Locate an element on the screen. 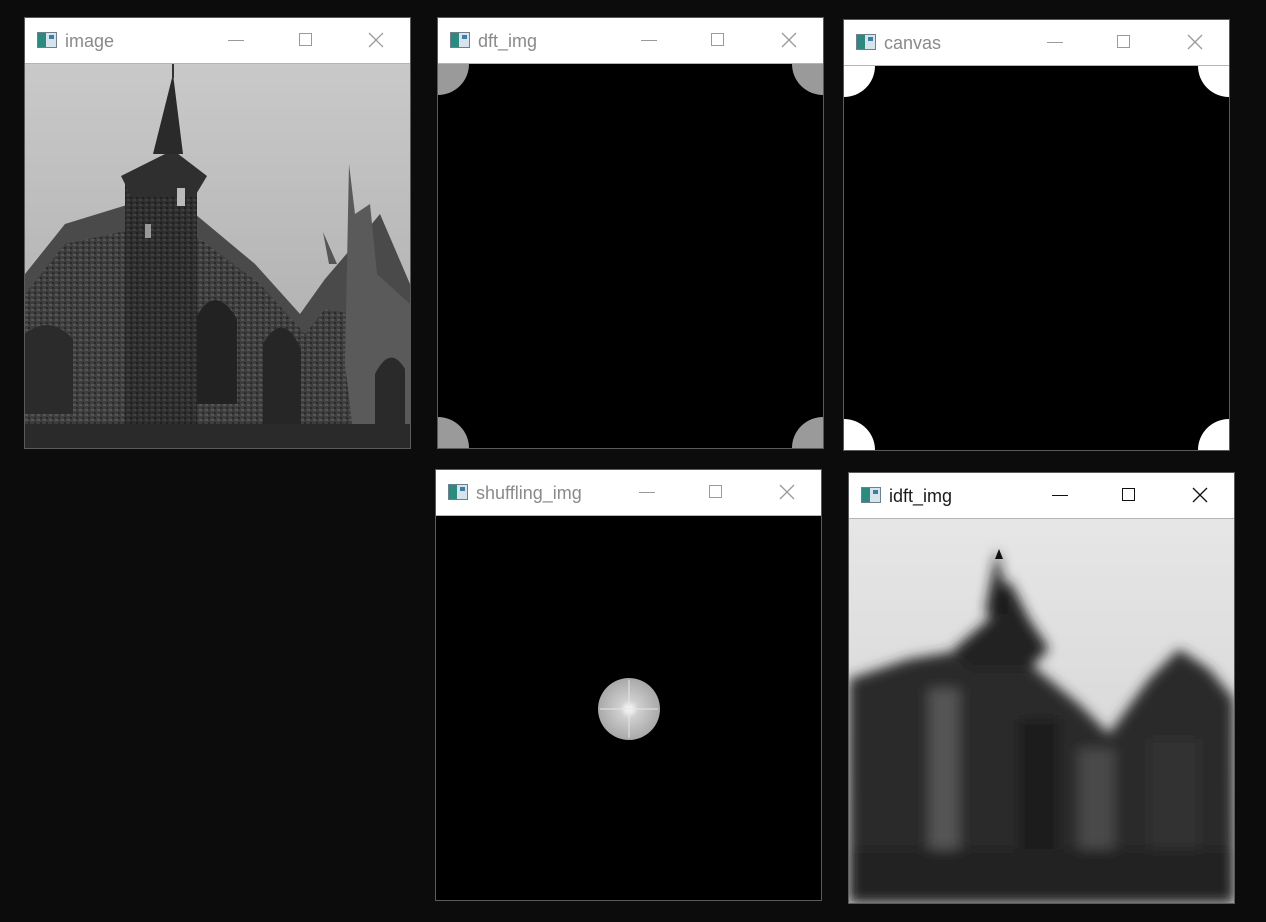  window-title: image is located at coordinates (90, 41).